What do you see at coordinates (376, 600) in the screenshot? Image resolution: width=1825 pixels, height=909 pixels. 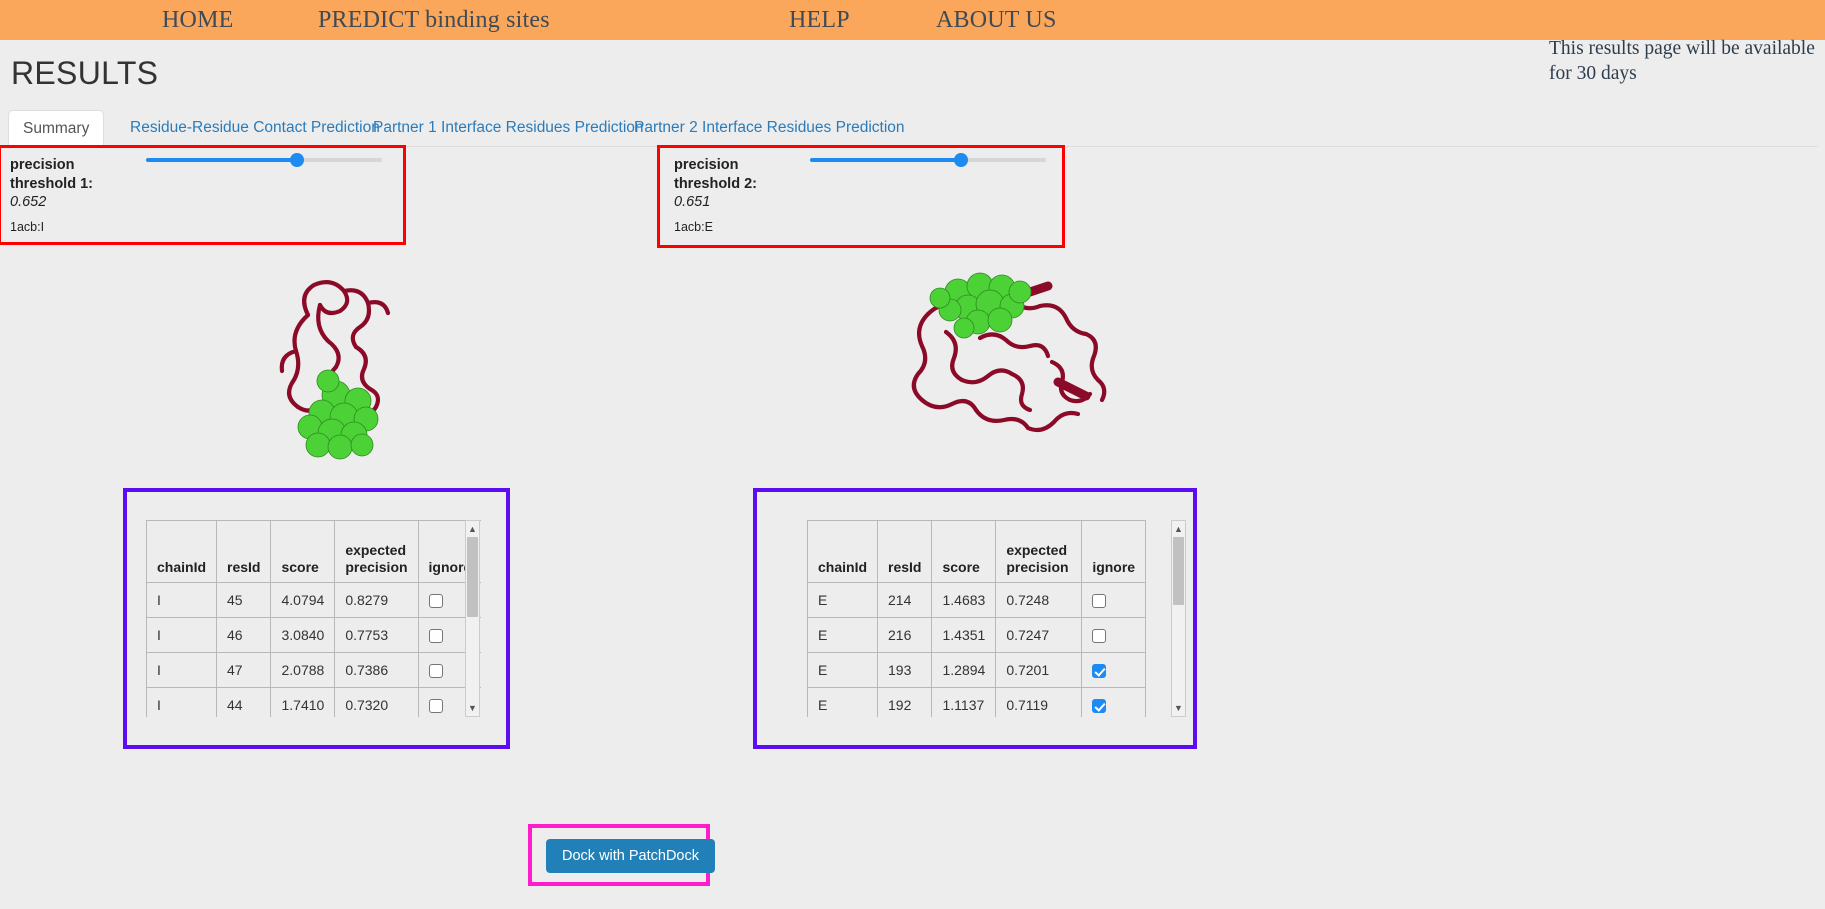 I see `expected-precision-cell: 0.8279` at bounding box center [376, 600].